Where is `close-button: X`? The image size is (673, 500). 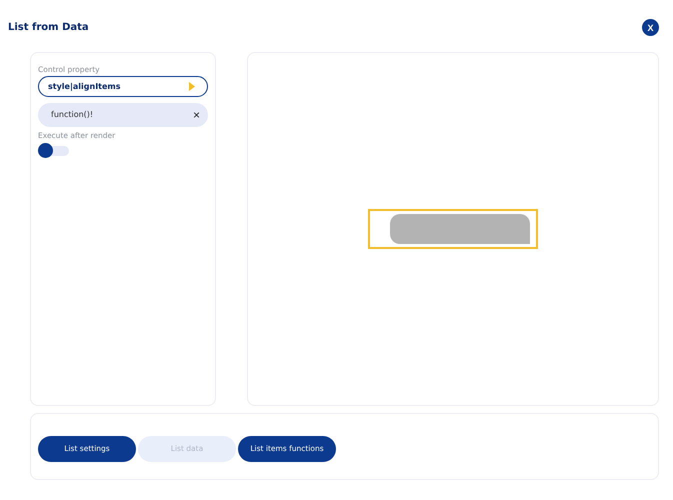
close-button: X is located at coordinates (650, 27).